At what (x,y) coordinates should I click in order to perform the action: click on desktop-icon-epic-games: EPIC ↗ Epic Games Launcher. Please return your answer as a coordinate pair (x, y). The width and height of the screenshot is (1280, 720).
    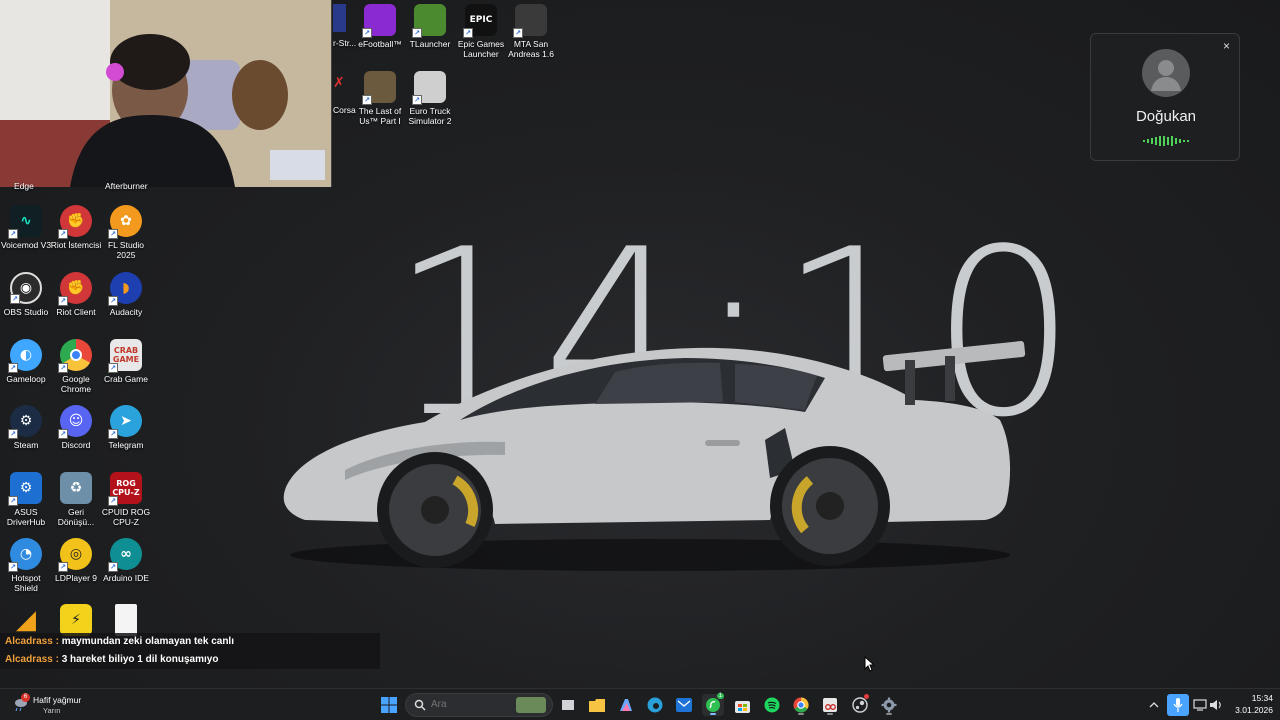
    Looking at the image, I should click on (481, 31).